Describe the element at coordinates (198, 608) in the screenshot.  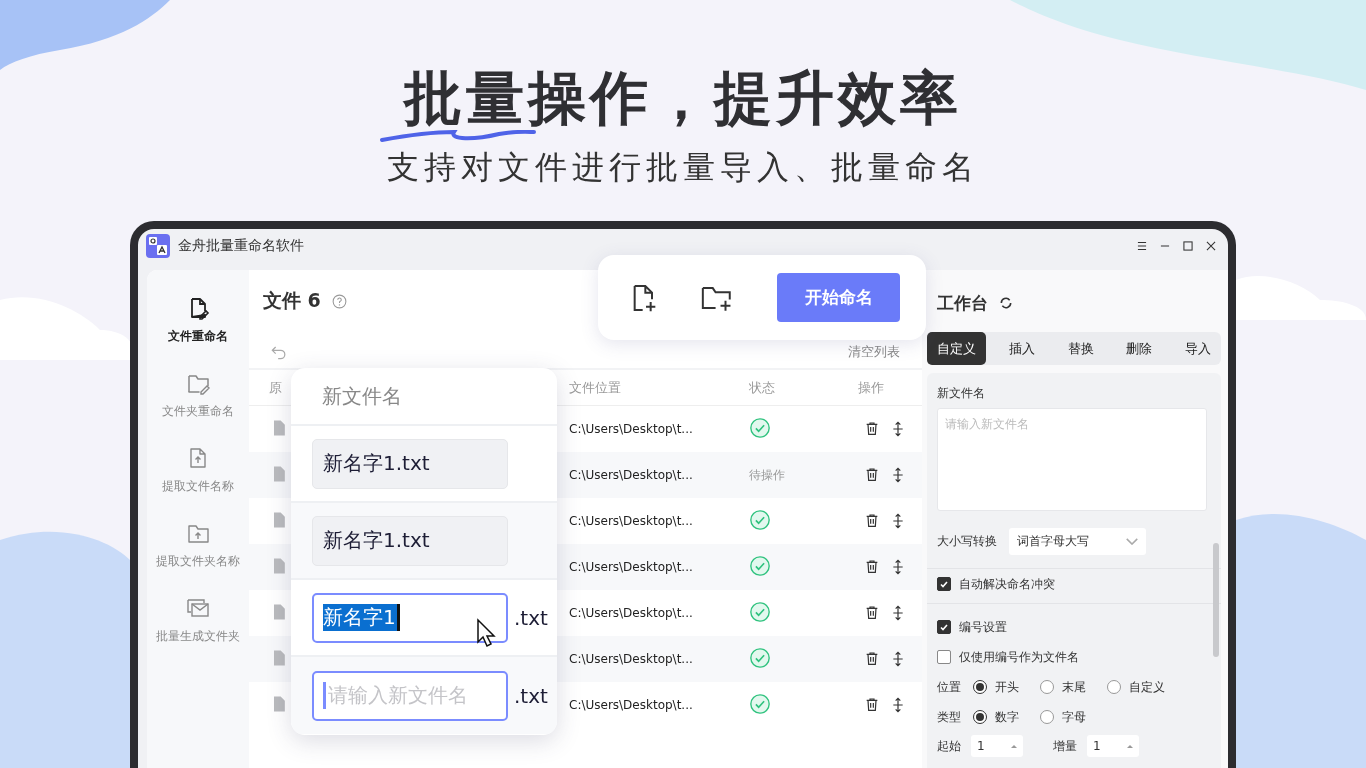
I see `folders-icon` at that location.